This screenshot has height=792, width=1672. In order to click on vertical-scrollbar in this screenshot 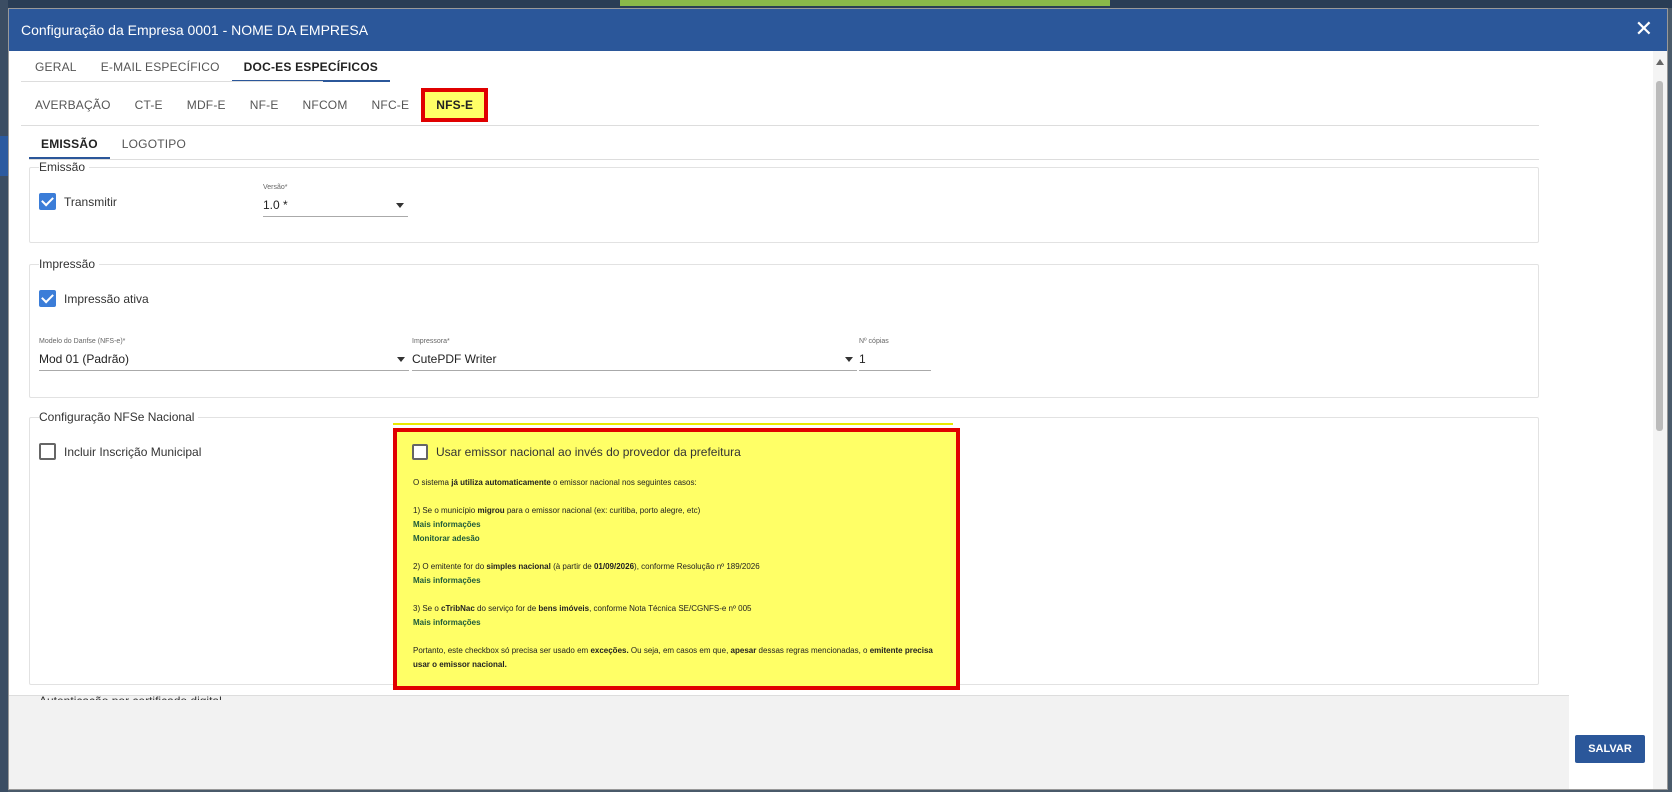, I will do `click(1660, 420)`.